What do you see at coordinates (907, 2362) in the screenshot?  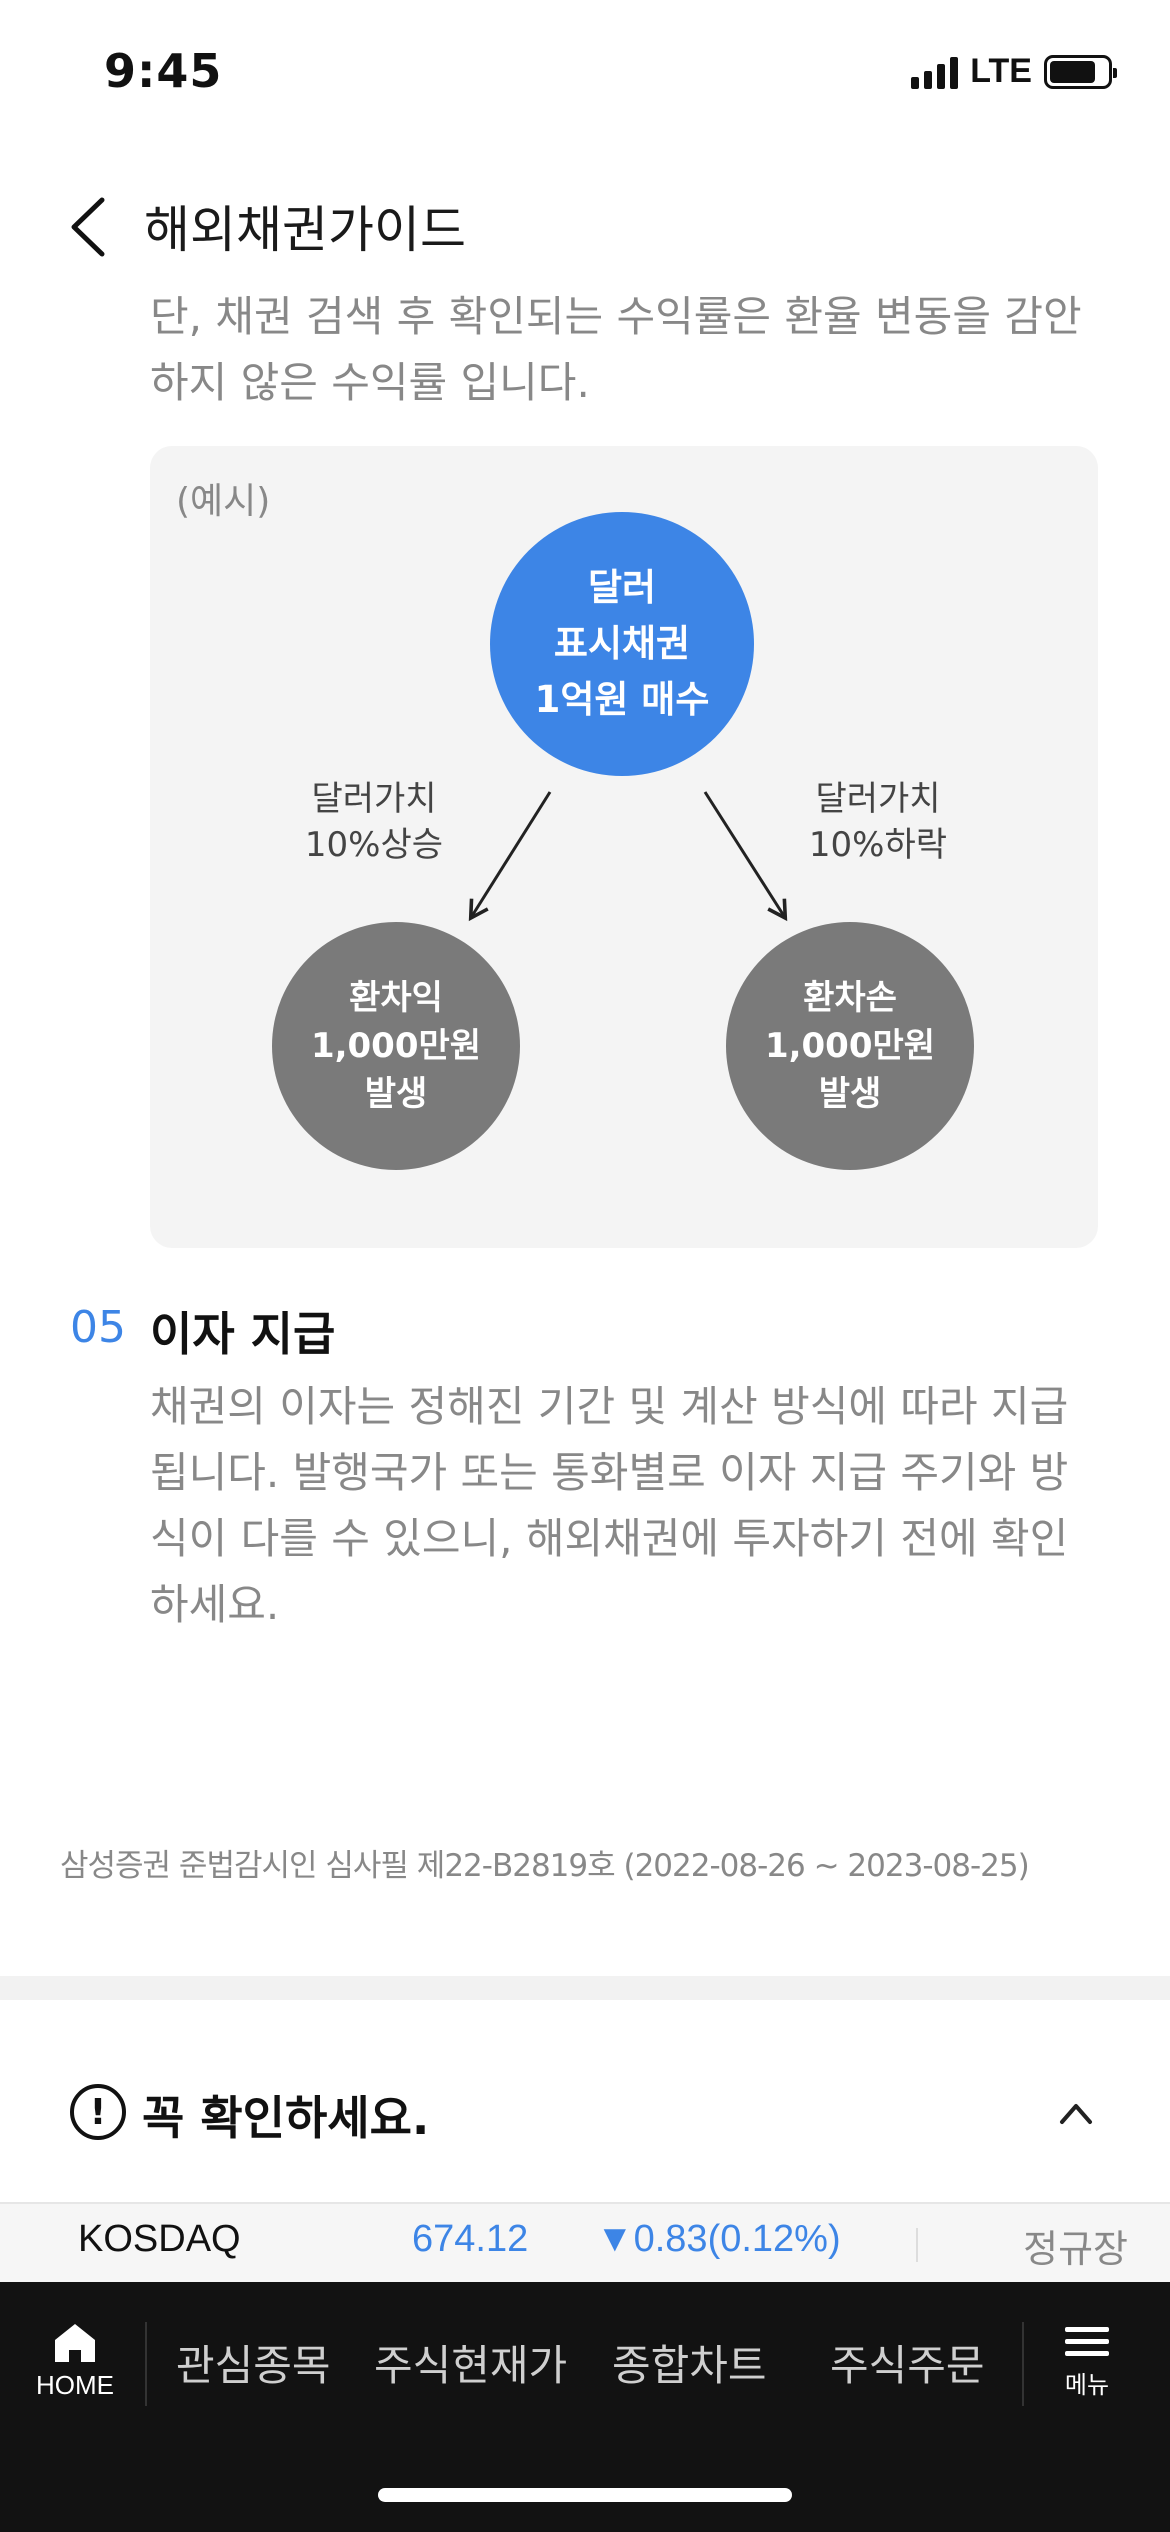 I see `nav-item-order: 주식주문` at bounding box center [907, 2362].